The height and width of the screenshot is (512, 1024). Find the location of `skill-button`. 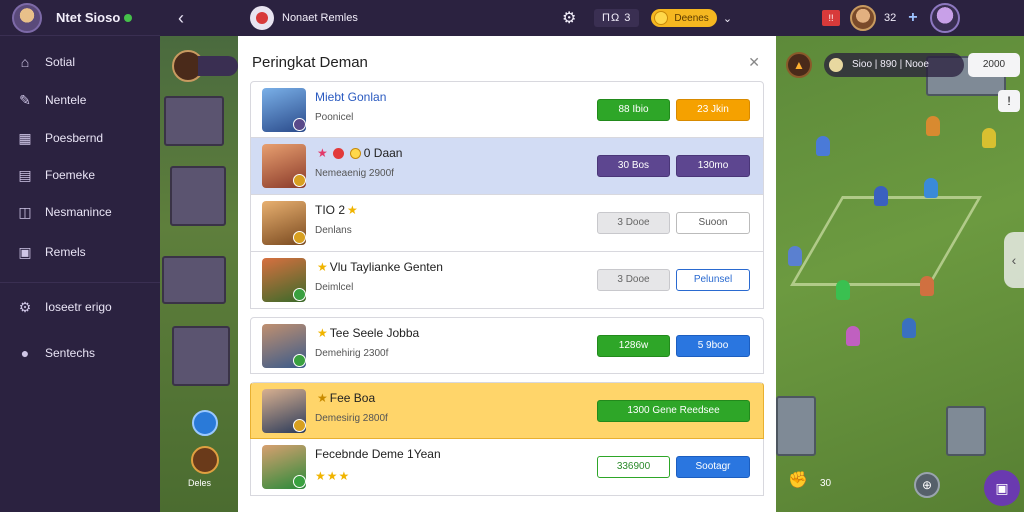

skill-button is located at coordinates (205, 423).